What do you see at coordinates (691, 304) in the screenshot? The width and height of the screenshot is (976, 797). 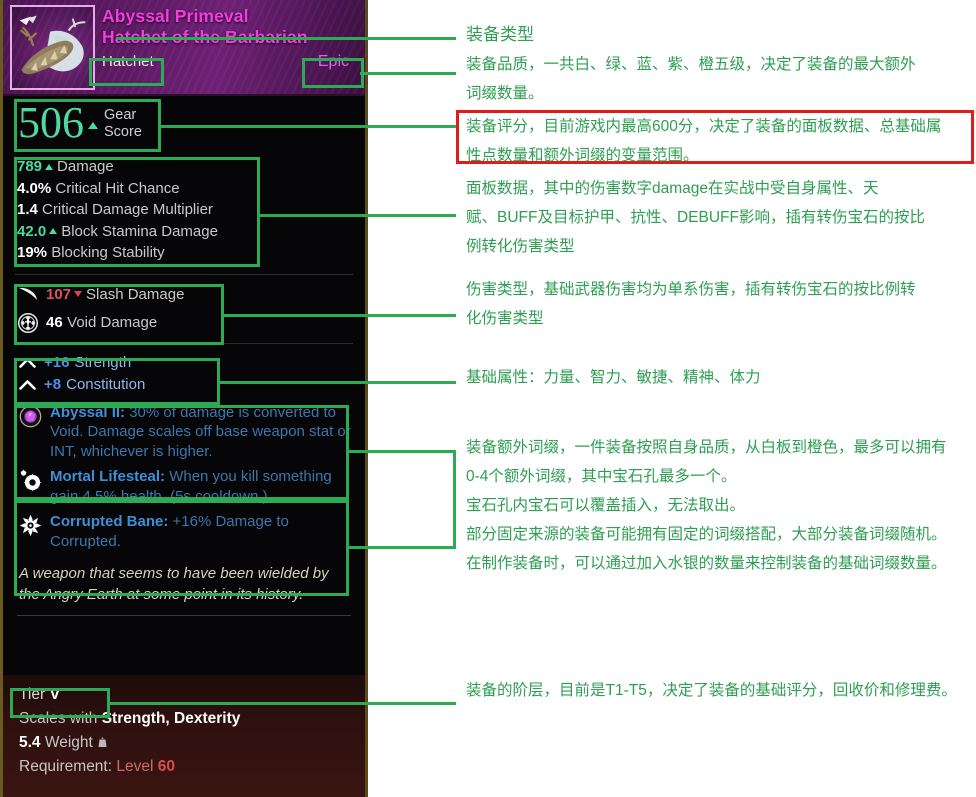 I see `note-damage-type: 伤害类型，基础武器伤害均为单系伤害，插有转伤宝石的按比例转 化伤害类型` at bounding box center [691, 304].